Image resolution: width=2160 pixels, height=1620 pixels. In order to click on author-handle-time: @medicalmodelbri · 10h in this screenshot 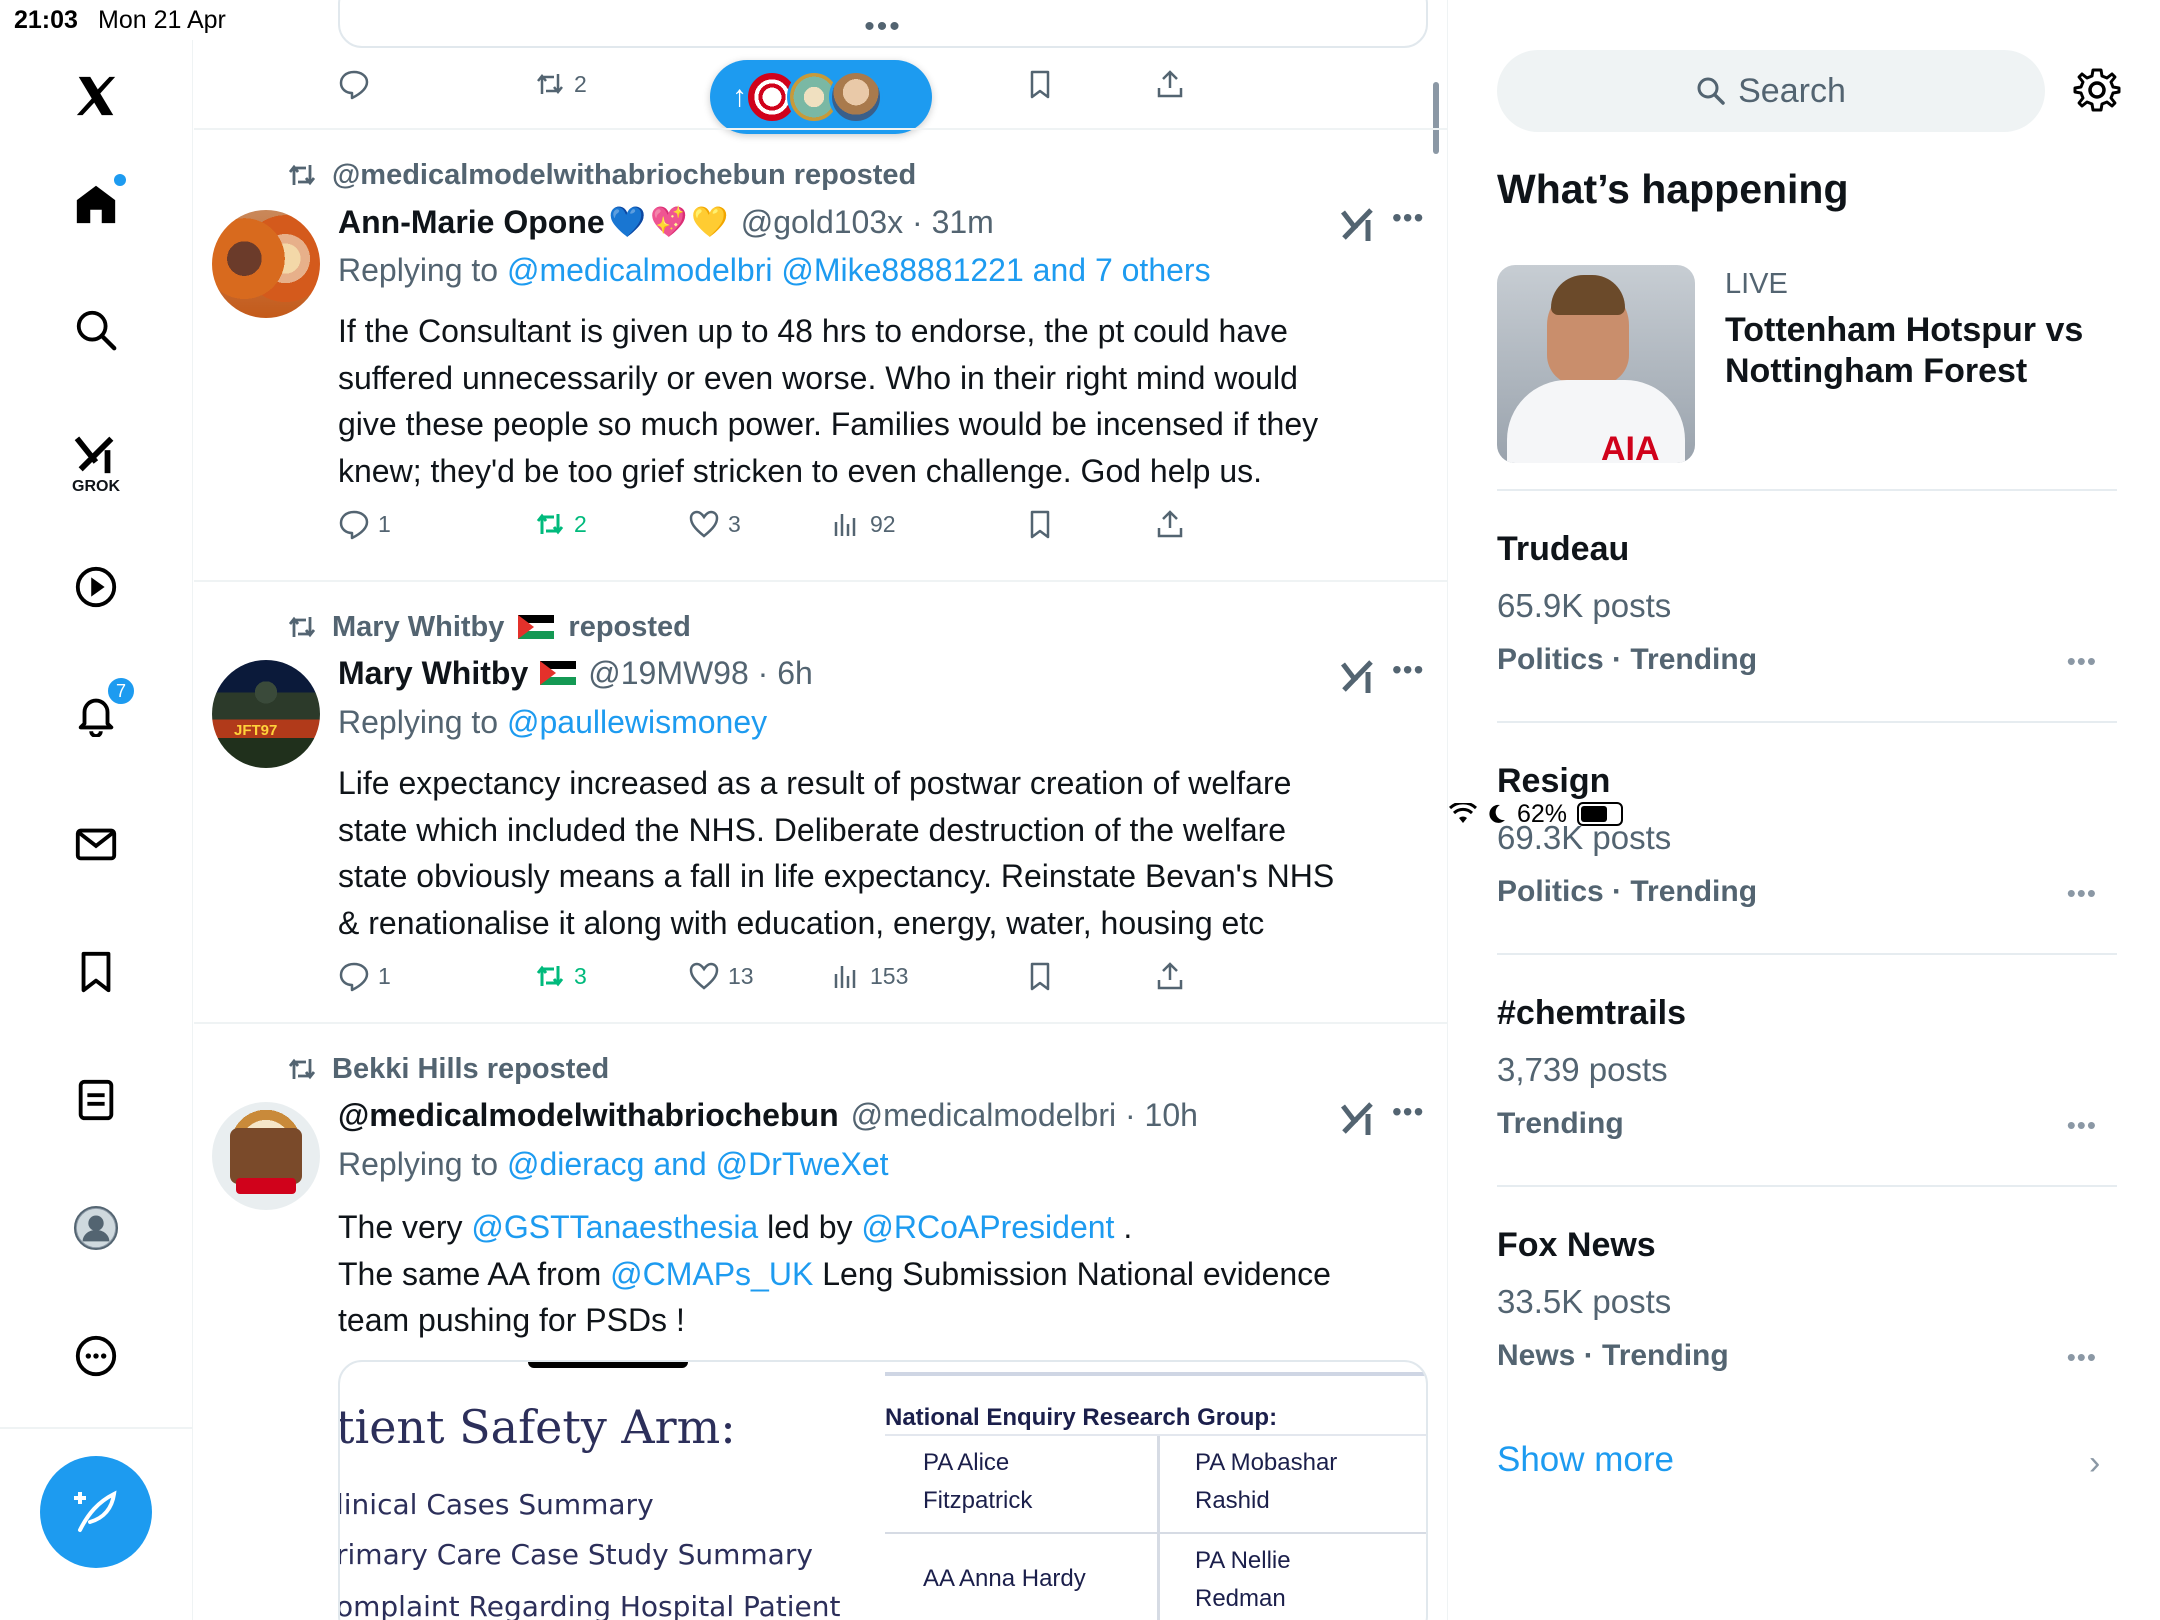, I will do `click(1024, 1115)`.